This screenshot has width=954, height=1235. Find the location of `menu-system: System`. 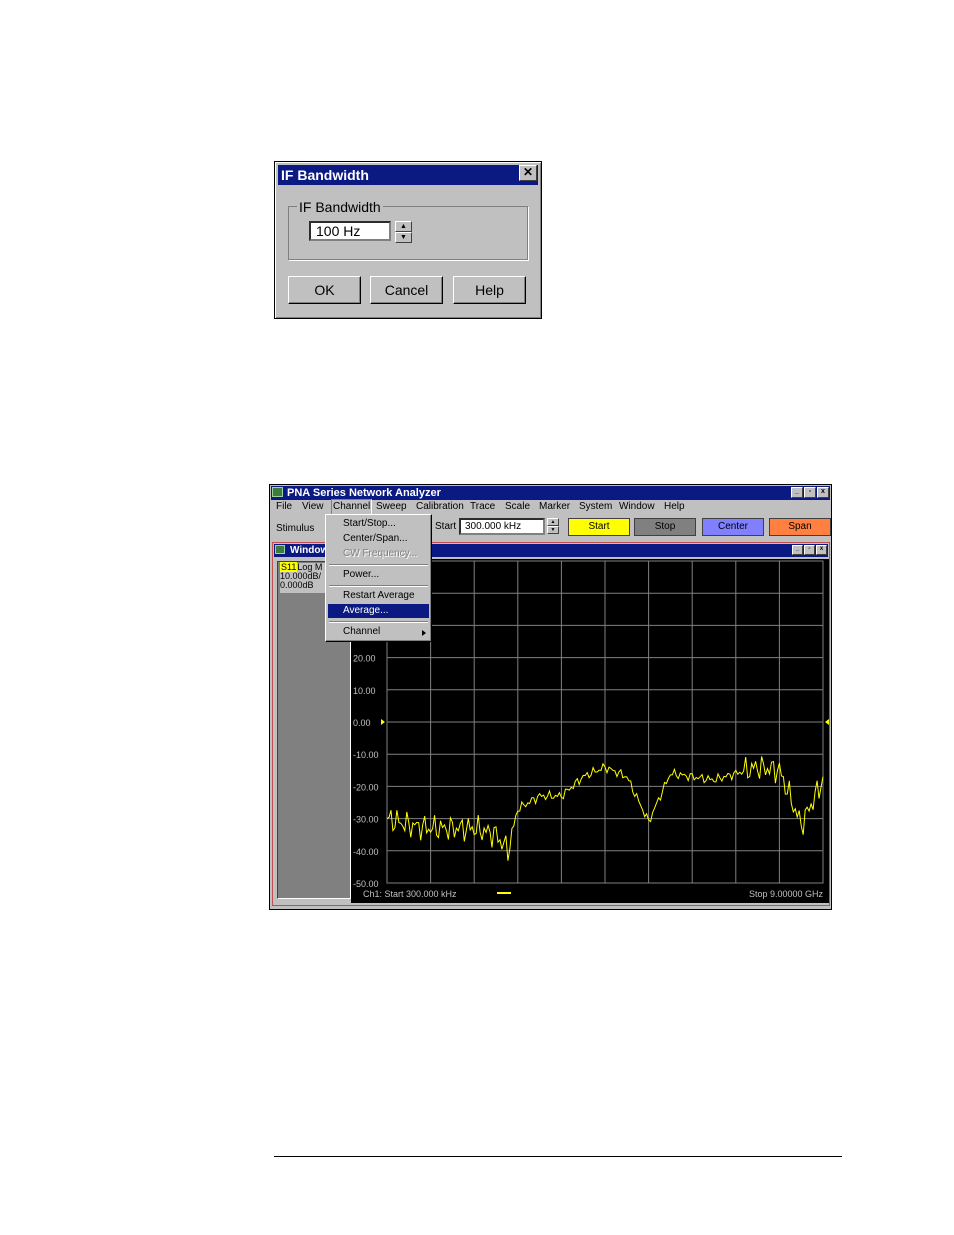

menu-system: System is located at coordinates (595, 507).